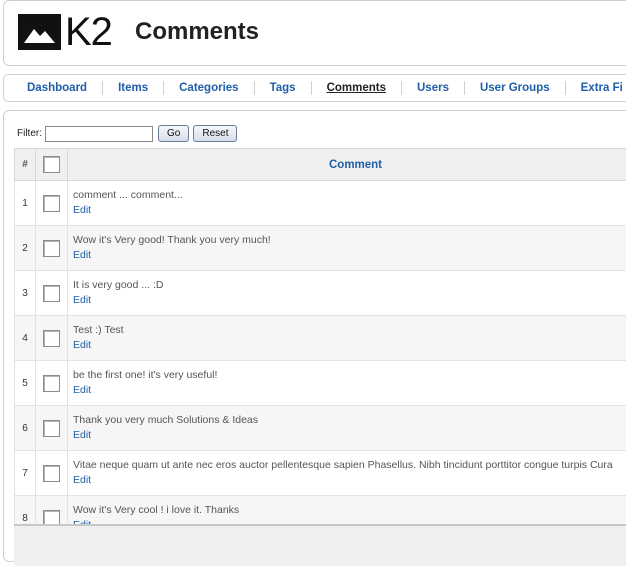 This screenshot has width=626, height=566. What do you see at coordinates (25, 428) in the screenshot?
I see `row-number: 6` at bounding box center [25, 428].